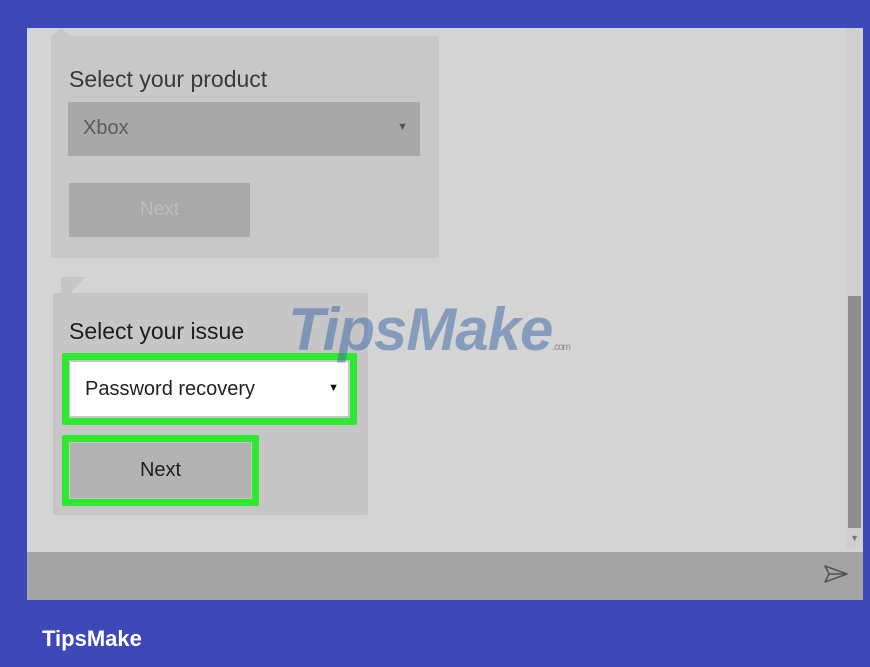 The image size is (870, 667). I want to click on issue-select-value: Password recovery, so click(170, 389).